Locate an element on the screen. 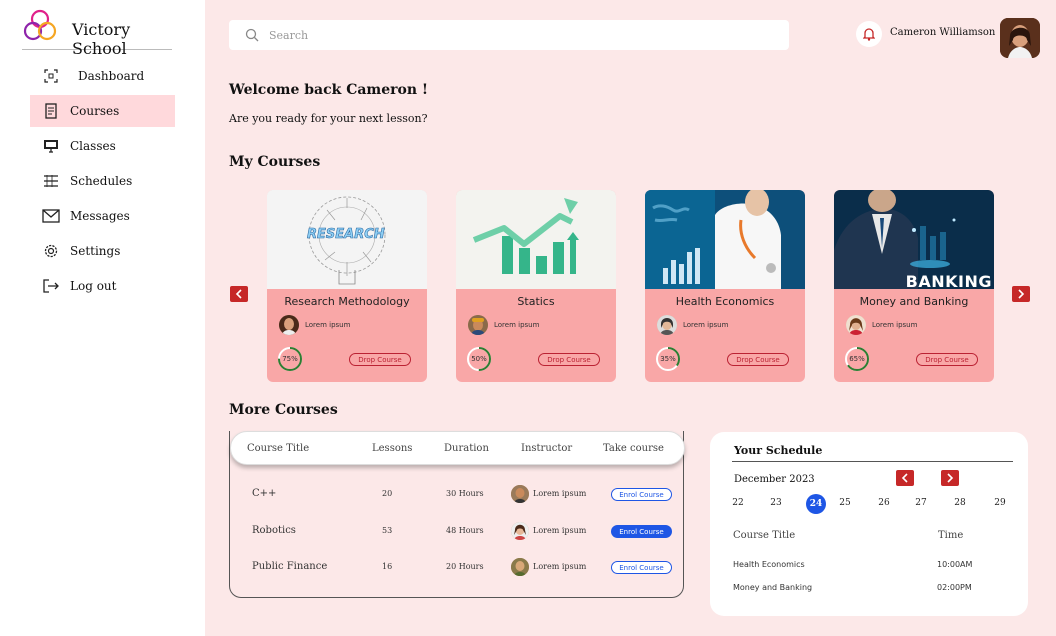 This screenshot has height=636, width=1056. column-header: Course Title is located at coordinates (278, 448).